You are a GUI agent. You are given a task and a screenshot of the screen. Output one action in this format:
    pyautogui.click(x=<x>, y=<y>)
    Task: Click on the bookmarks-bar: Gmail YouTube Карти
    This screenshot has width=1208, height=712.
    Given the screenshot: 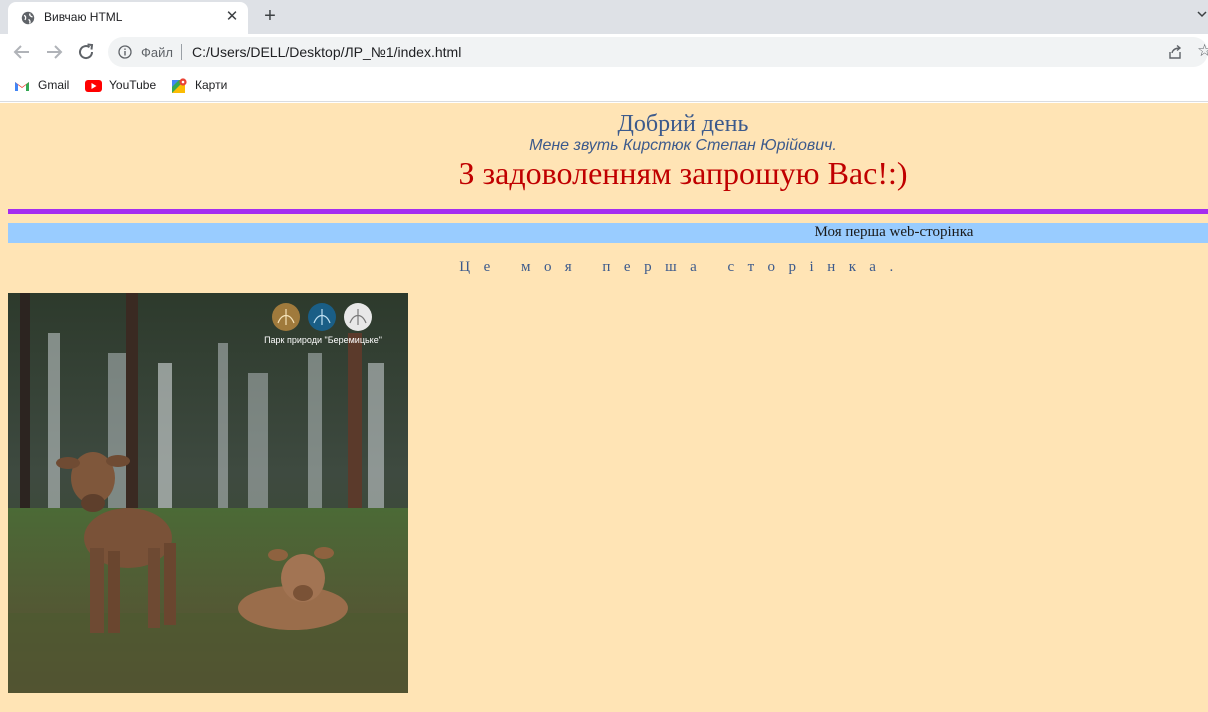 What is the action you would take?
    pyautogui.click(x=604, y=86)
    